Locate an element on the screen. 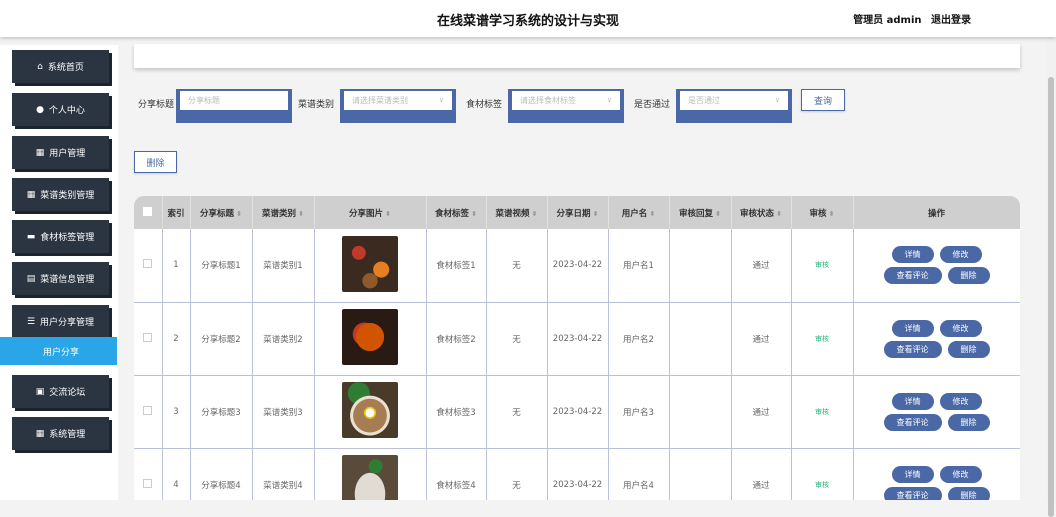  column-header: 分享标题 ⬍ is located at coordinates (221, 212).